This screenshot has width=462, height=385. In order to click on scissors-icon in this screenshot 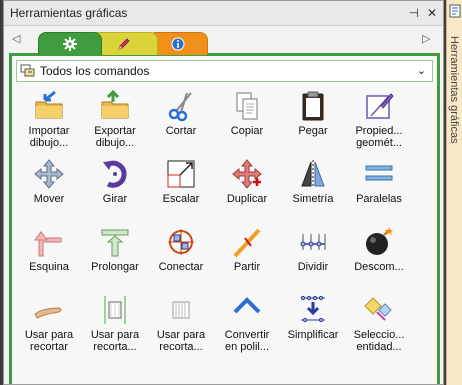, I will do `click(180, 107)`.